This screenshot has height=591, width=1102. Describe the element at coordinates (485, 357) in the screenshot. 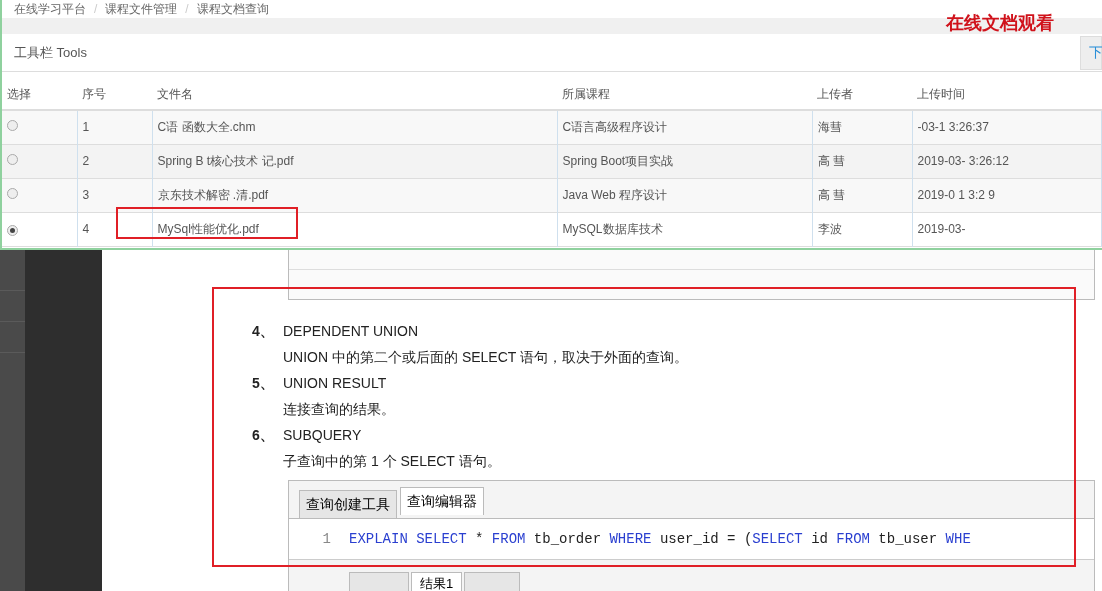

I see `list-description: UNION 中的第二个或后面的 SELECT 语句，取决于外面的查询。` at that location.